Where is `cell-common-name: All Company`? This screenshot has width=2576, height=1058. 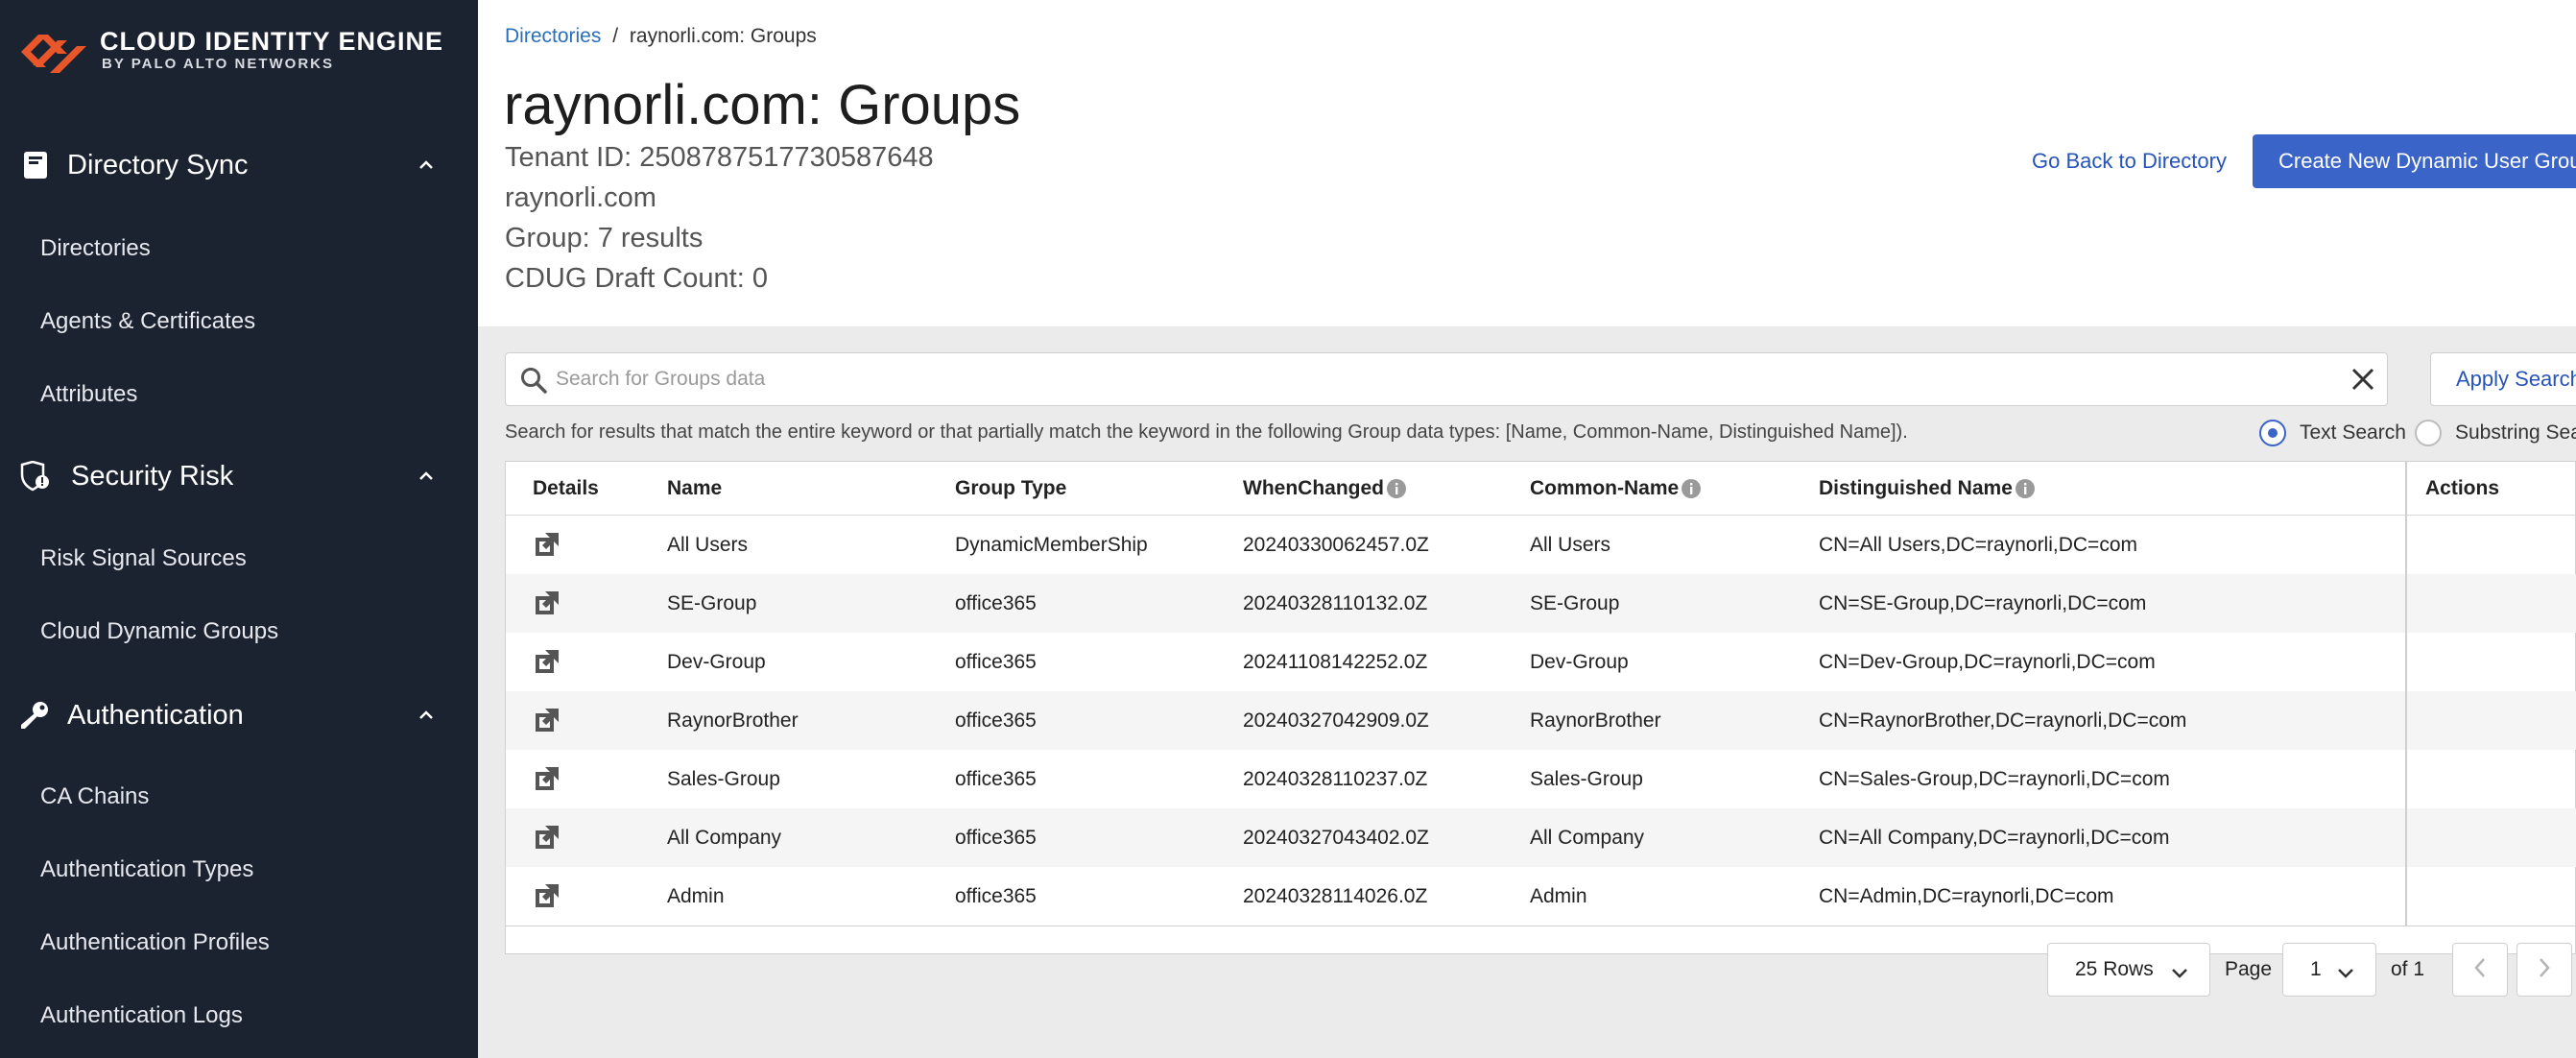 cell-common-name: All Company is located at coordinates (1587, 838).